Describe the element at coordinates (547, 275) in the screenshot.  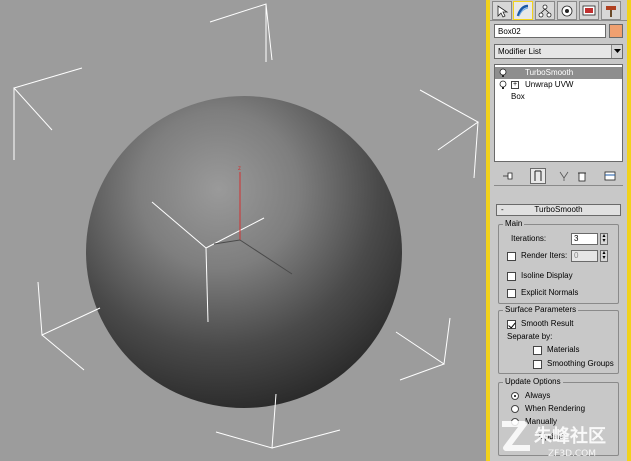
I see `isoline-display-label: Isoline Display` at that location.